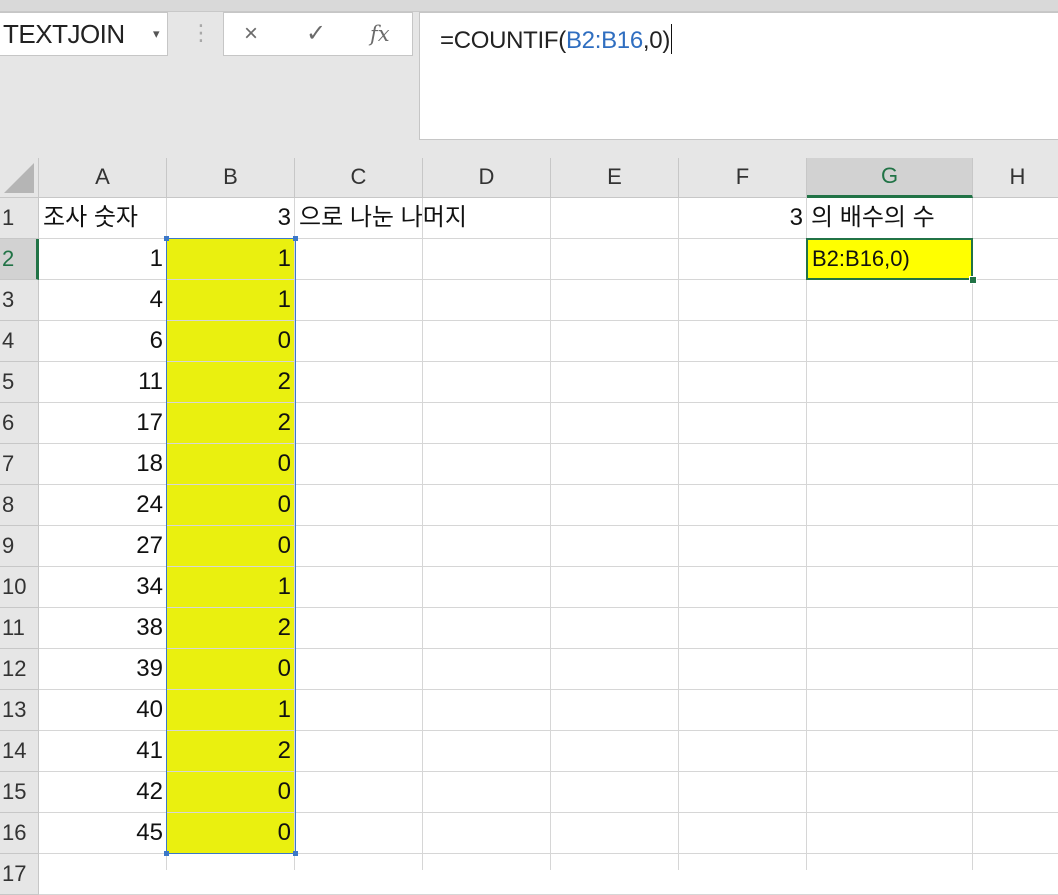 The image size is (1058, 895). What do you see at coordinates (103, 423) in the screenshot?
I see `cell-a6: 17` at bounding box center [103, 423].